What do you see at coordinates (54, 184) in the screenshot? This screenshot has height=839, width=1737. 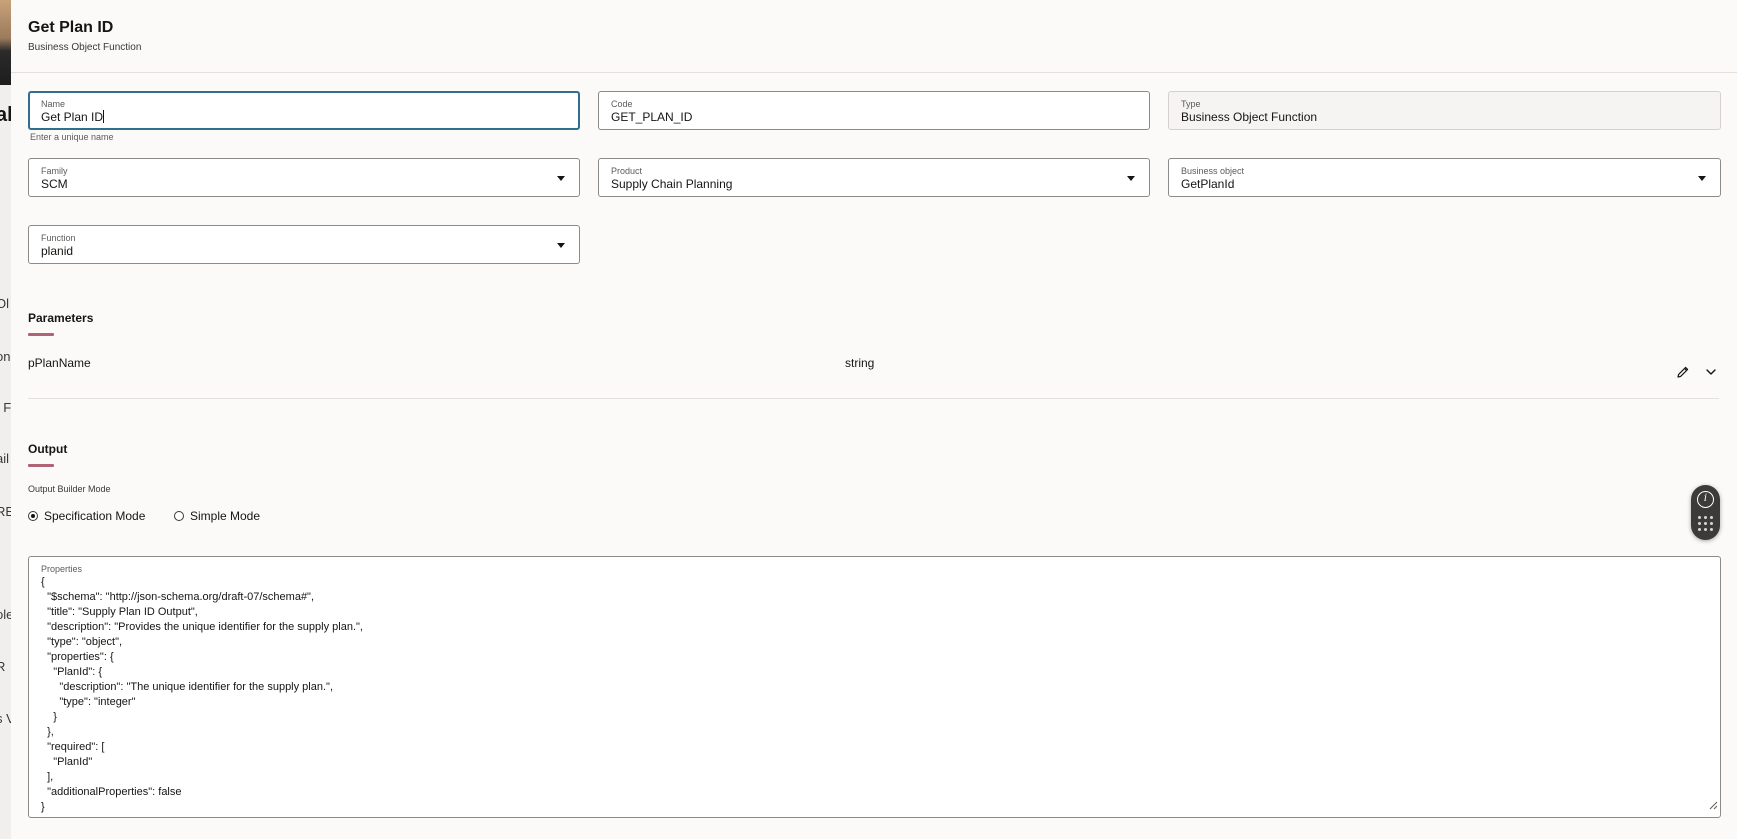 I see `family-select-value: SCM` at bounding box center [54, 184].